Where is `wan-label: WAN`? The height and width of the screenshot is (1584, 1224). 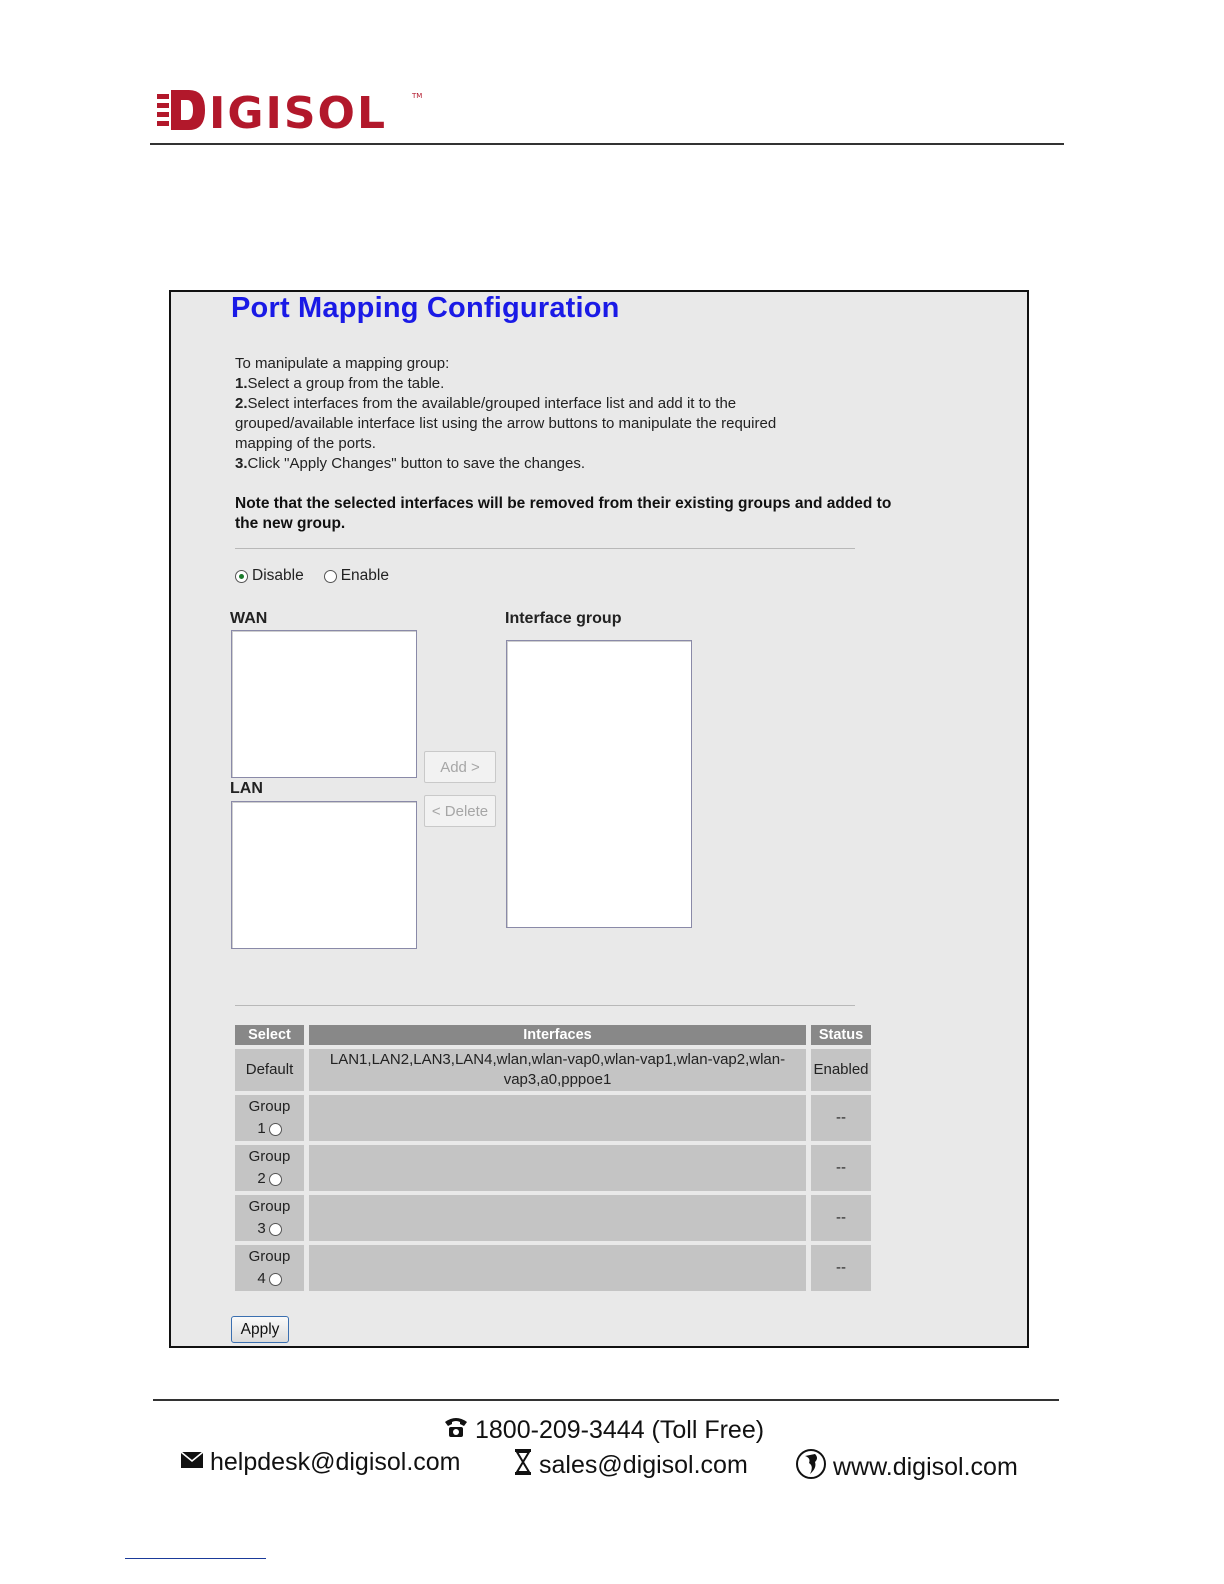
wan-label: WAN is located at coordinates (249, 618).